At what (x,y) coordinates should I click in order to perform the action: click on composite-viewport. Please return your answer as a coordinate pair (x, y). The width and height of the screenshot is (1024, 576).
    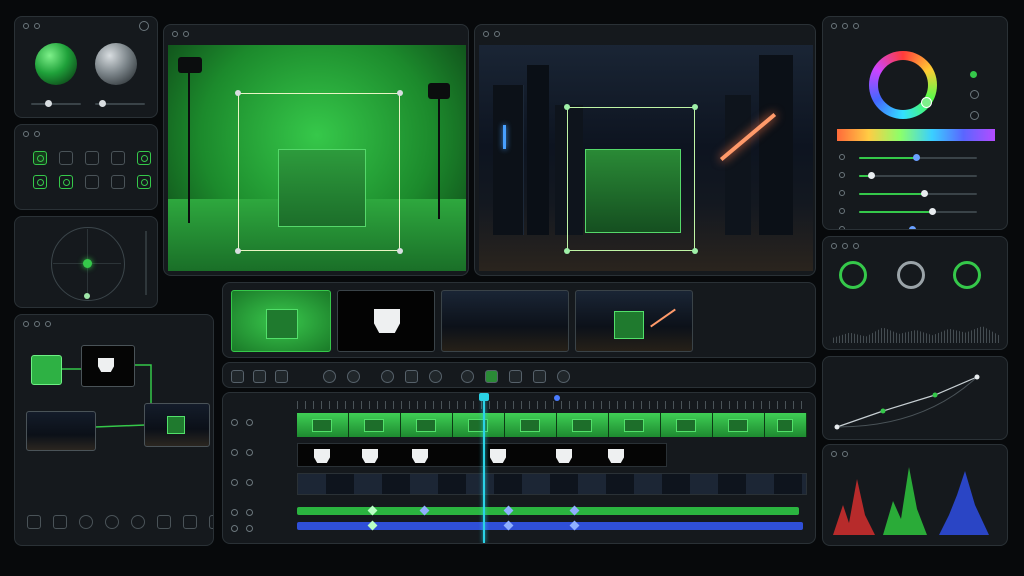
    Looking at the image, I should click on (646, 158).